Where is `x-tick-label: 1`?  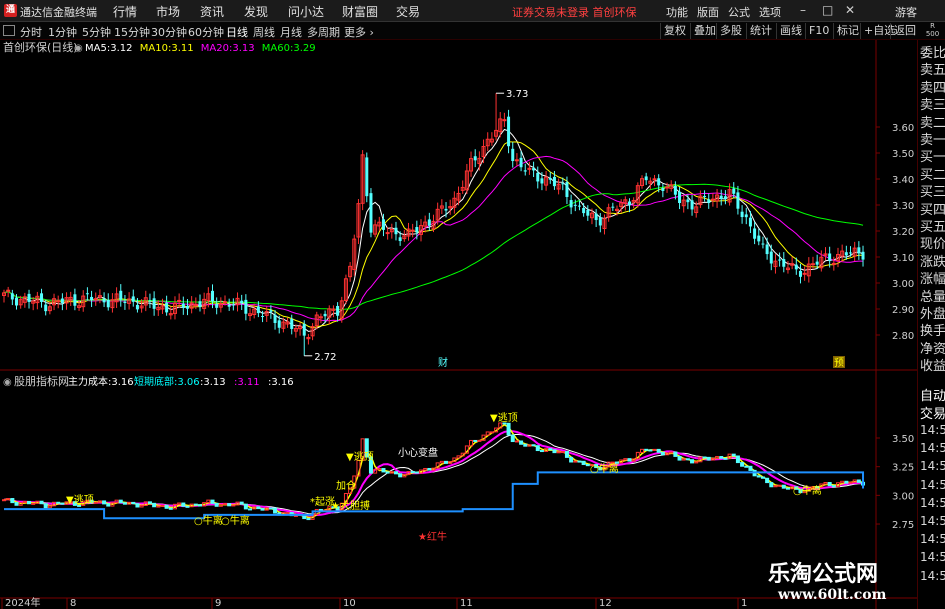
x-tick-label: 1 is located at coordinates (744, 603).